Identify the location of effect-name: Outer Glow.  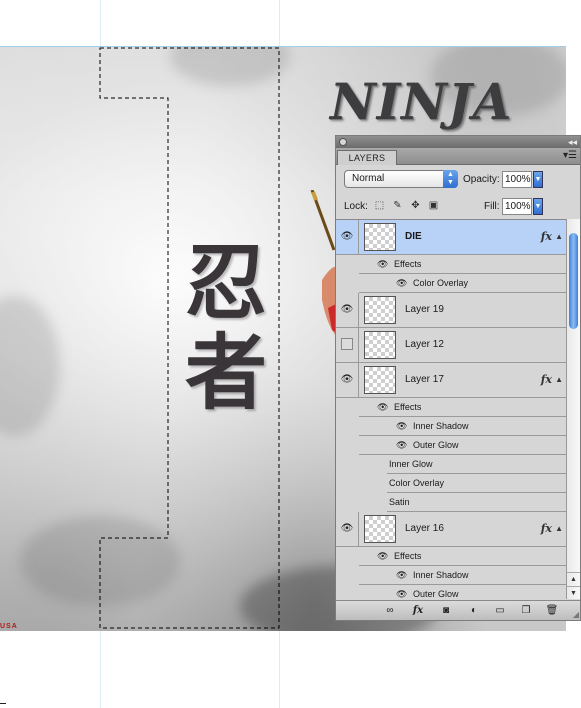
(436, 445).